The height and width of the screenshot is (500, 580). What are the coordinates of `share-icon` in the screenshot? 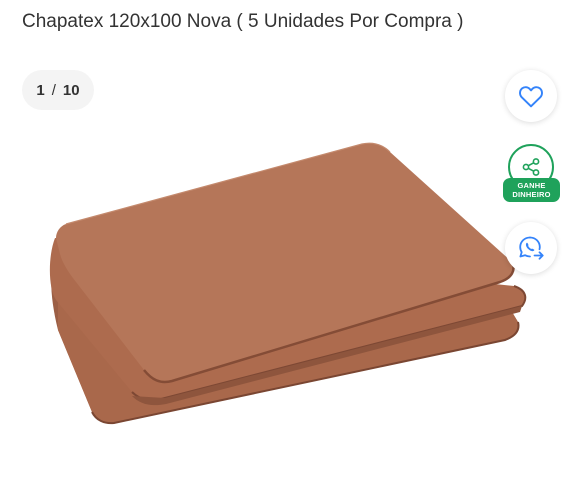 It's located at (531, 167).